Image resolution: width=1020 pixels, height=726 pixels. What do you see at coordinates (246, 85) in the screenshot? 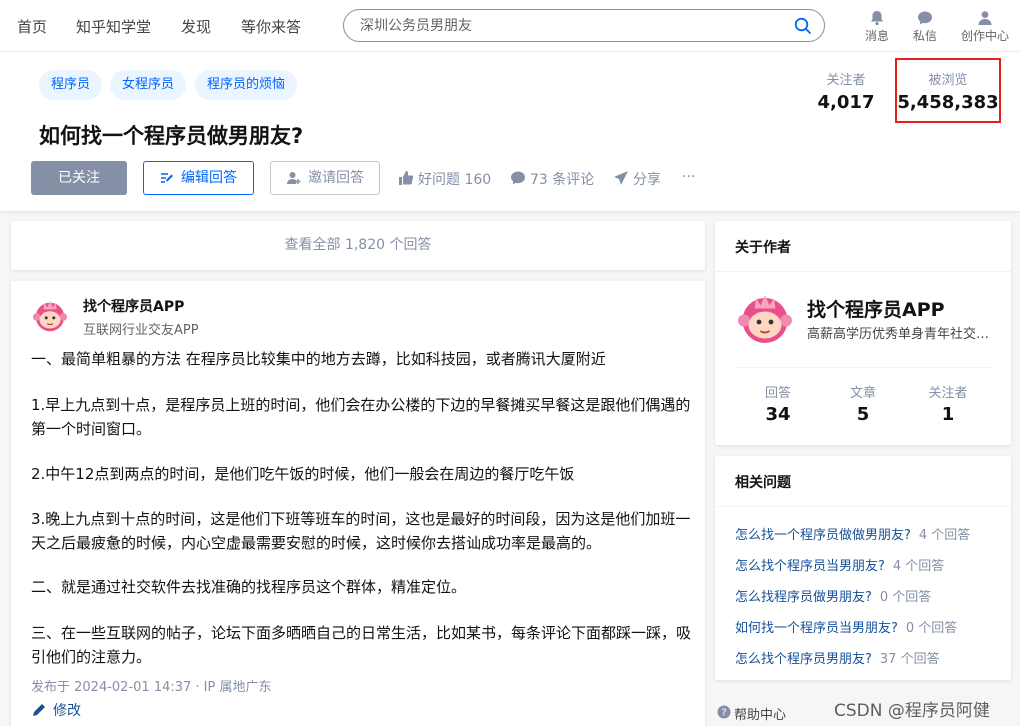
I see `topic-tag: 程序员的烦恼` at bounding box center [246, 85].